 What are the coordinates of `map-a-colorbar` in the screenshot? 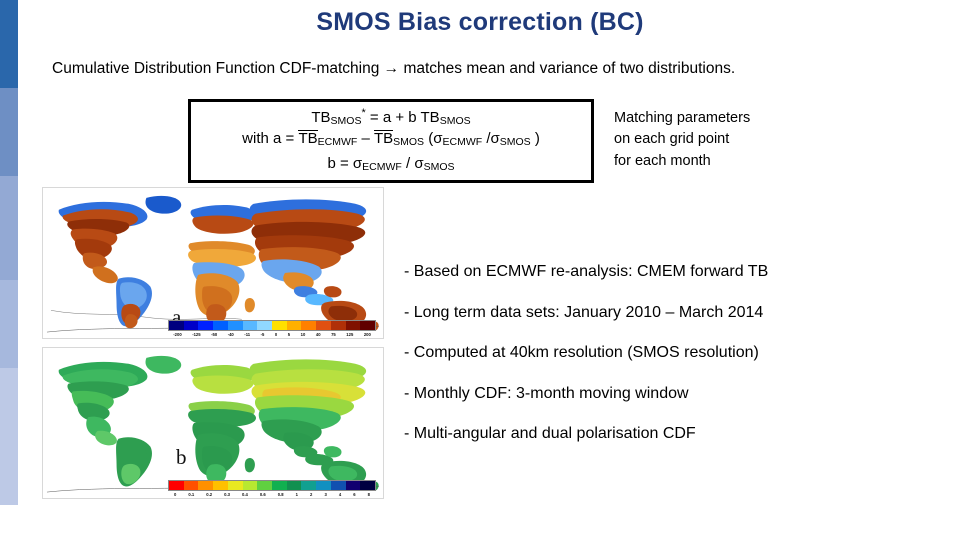 It's located at (272, 325).